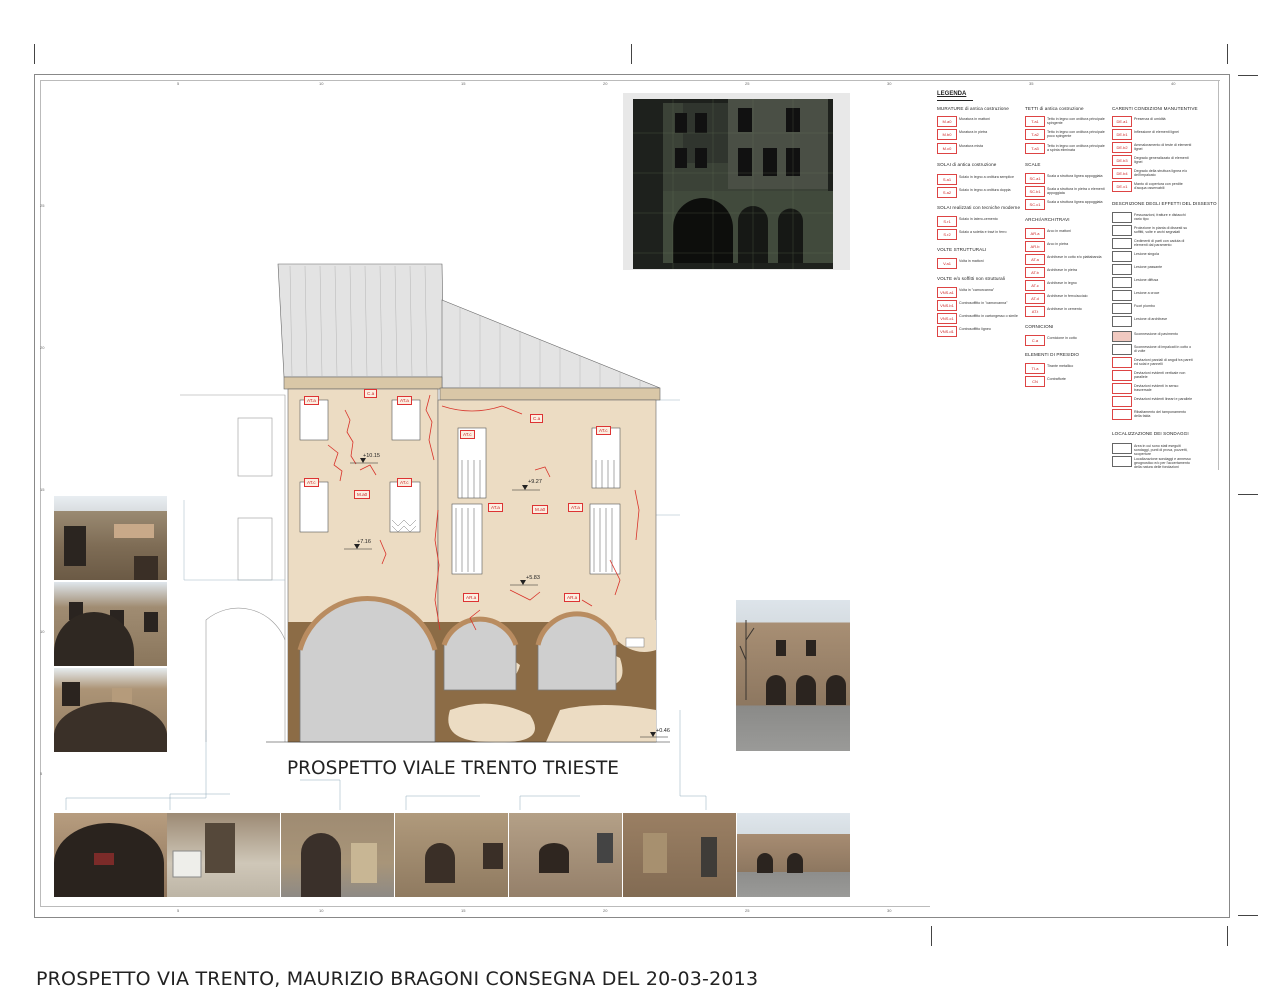 The width and height of the screenshot is (1280, 996). Describe the element at coordinates (1035, 178) in the screenshot. I see `legend-code: SC.a1` at that location.